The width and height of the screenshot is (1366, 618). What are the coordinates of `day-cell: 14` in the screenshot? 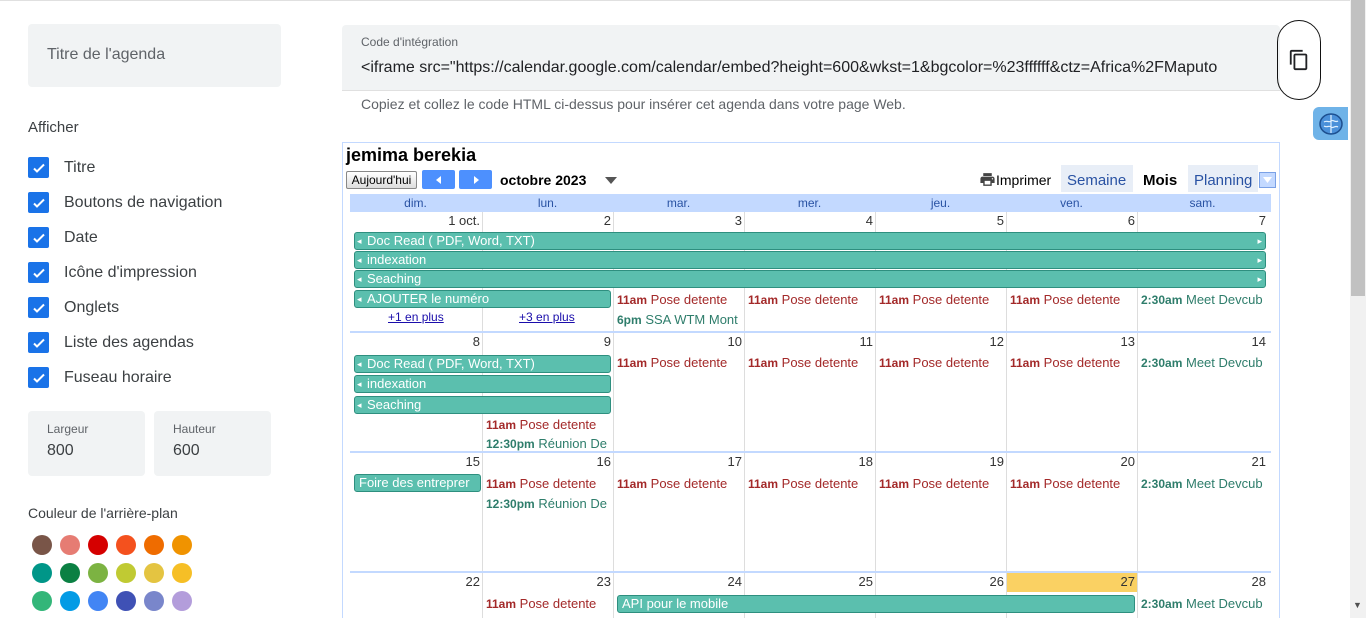 It's located at (1202, 392).